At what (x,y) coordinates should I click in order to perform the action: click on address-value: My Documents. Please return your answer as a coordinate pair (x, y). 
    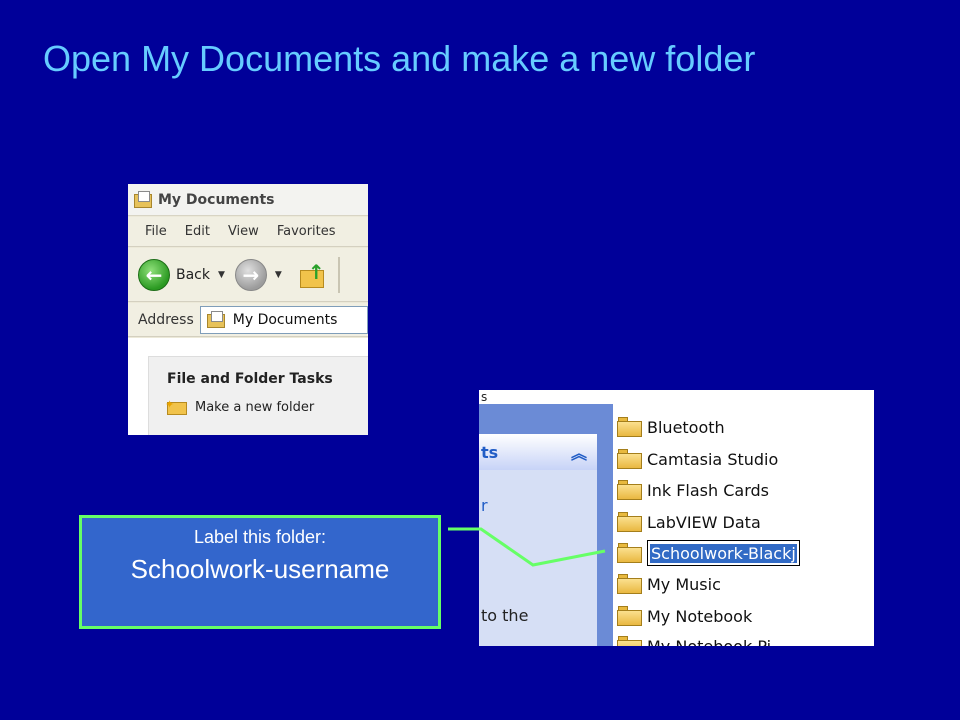
    Looking at the image, I should click on (285, 319).